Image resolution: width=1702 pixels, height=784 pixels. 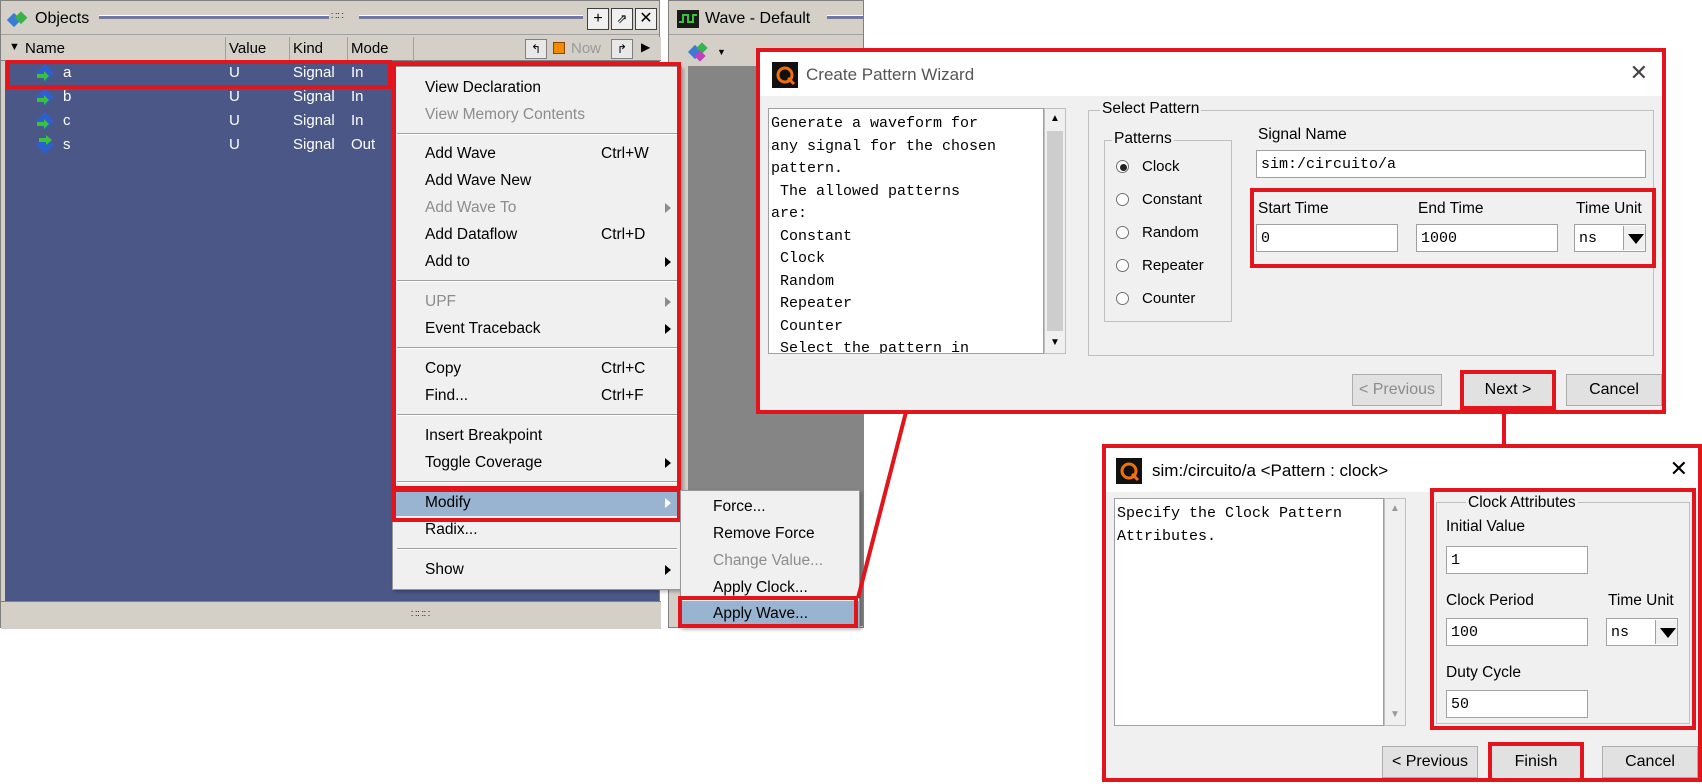 I want to click on end-time-field: 1000, so click(x=1487, y=238).